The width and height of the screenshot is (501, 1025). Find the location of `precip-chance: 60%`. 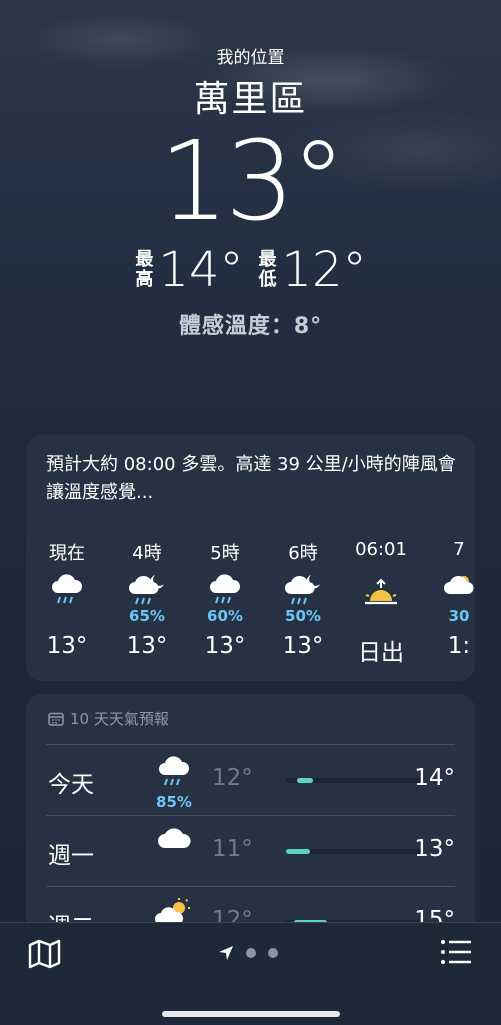

precip-chance: 60% is located at coordinates (225, 616).